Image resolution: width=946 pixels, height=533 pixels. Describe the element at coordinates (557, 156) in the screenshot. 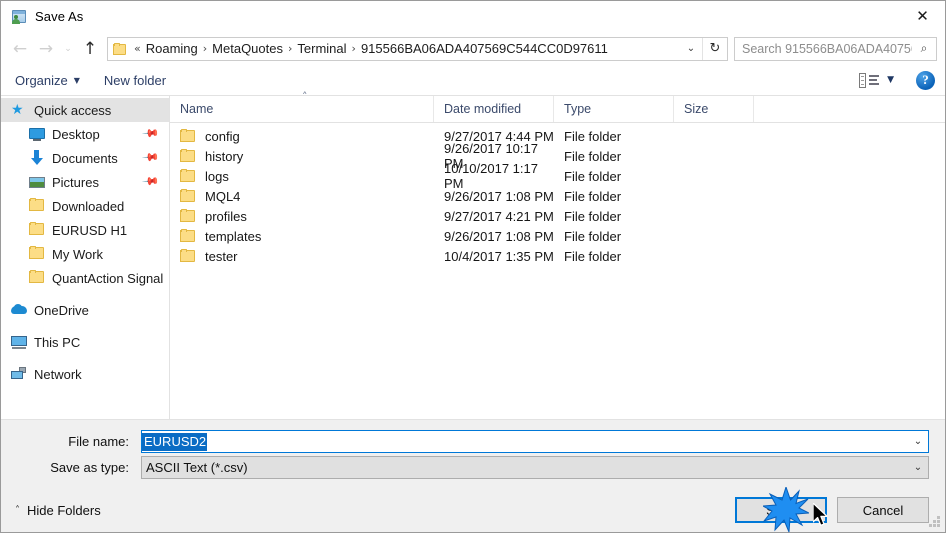

I see `table-row: history 9/26/2017 10:17 PM File folder` at that location.